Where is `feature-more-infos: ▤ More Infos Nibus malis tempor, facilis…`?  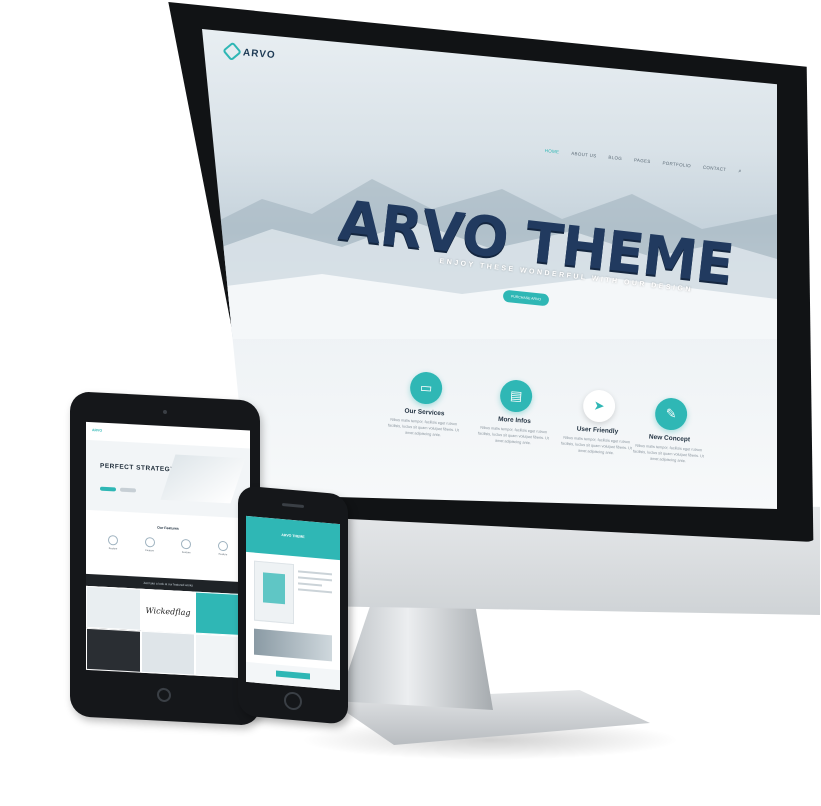
feature-more-infos: ▤ More Infos Nibus malis tempor, facilis… is located at coordinates (515, 412).